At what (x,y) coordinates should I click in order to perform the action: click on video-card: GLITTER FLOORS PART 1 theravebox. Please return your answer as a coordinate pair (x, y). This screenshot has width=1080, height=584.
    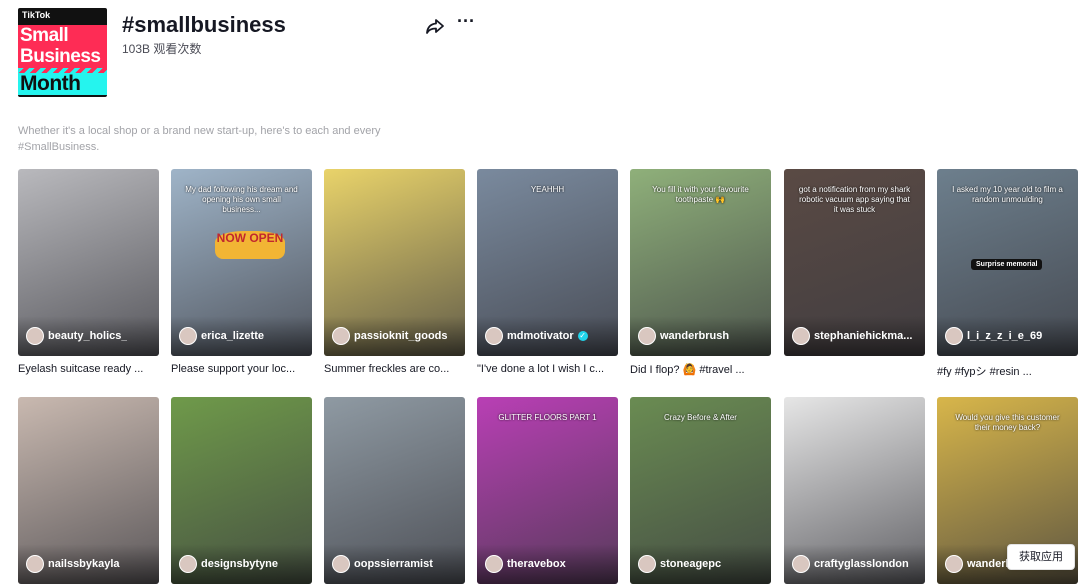
    Looking at the image, I should click on (547, 490).